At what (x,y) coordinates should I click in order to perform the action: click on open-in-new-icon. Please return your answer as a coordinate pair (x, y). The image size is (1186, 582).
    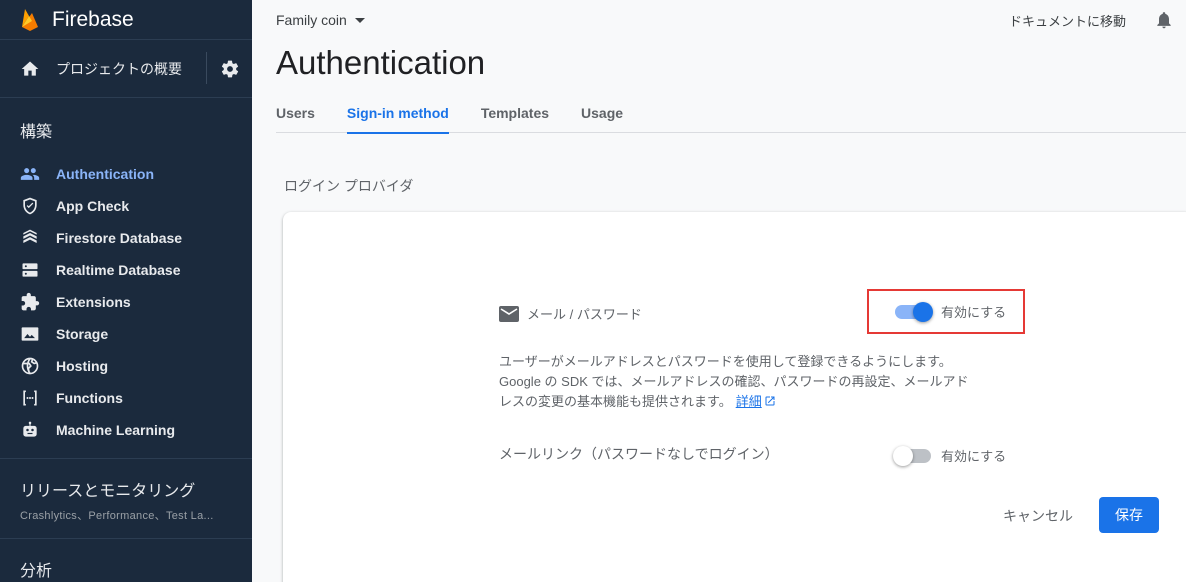
    Looking at the image, I should click on (770, 401).